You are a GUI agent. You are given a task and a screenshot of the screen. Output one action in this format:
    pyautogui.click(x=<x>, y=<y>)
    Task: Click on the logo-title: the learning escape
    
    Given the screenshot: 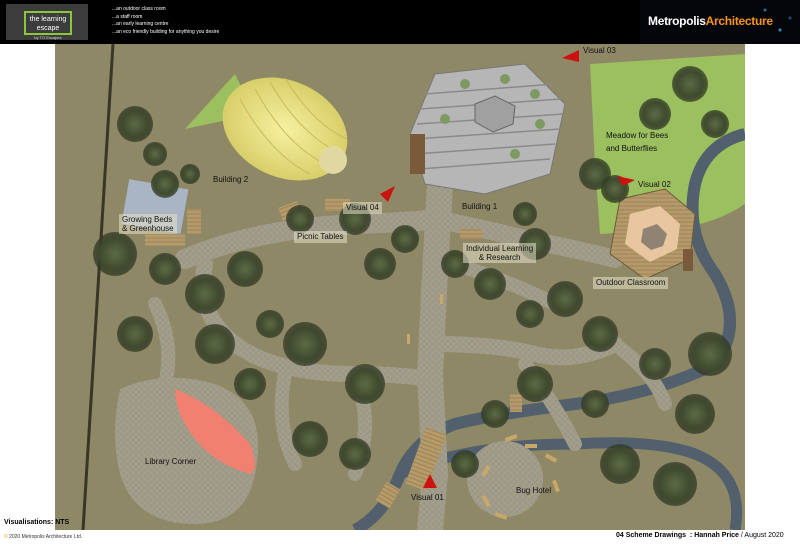 What is the action you would take?
    pyautogui.click(x=48, y=24)
    